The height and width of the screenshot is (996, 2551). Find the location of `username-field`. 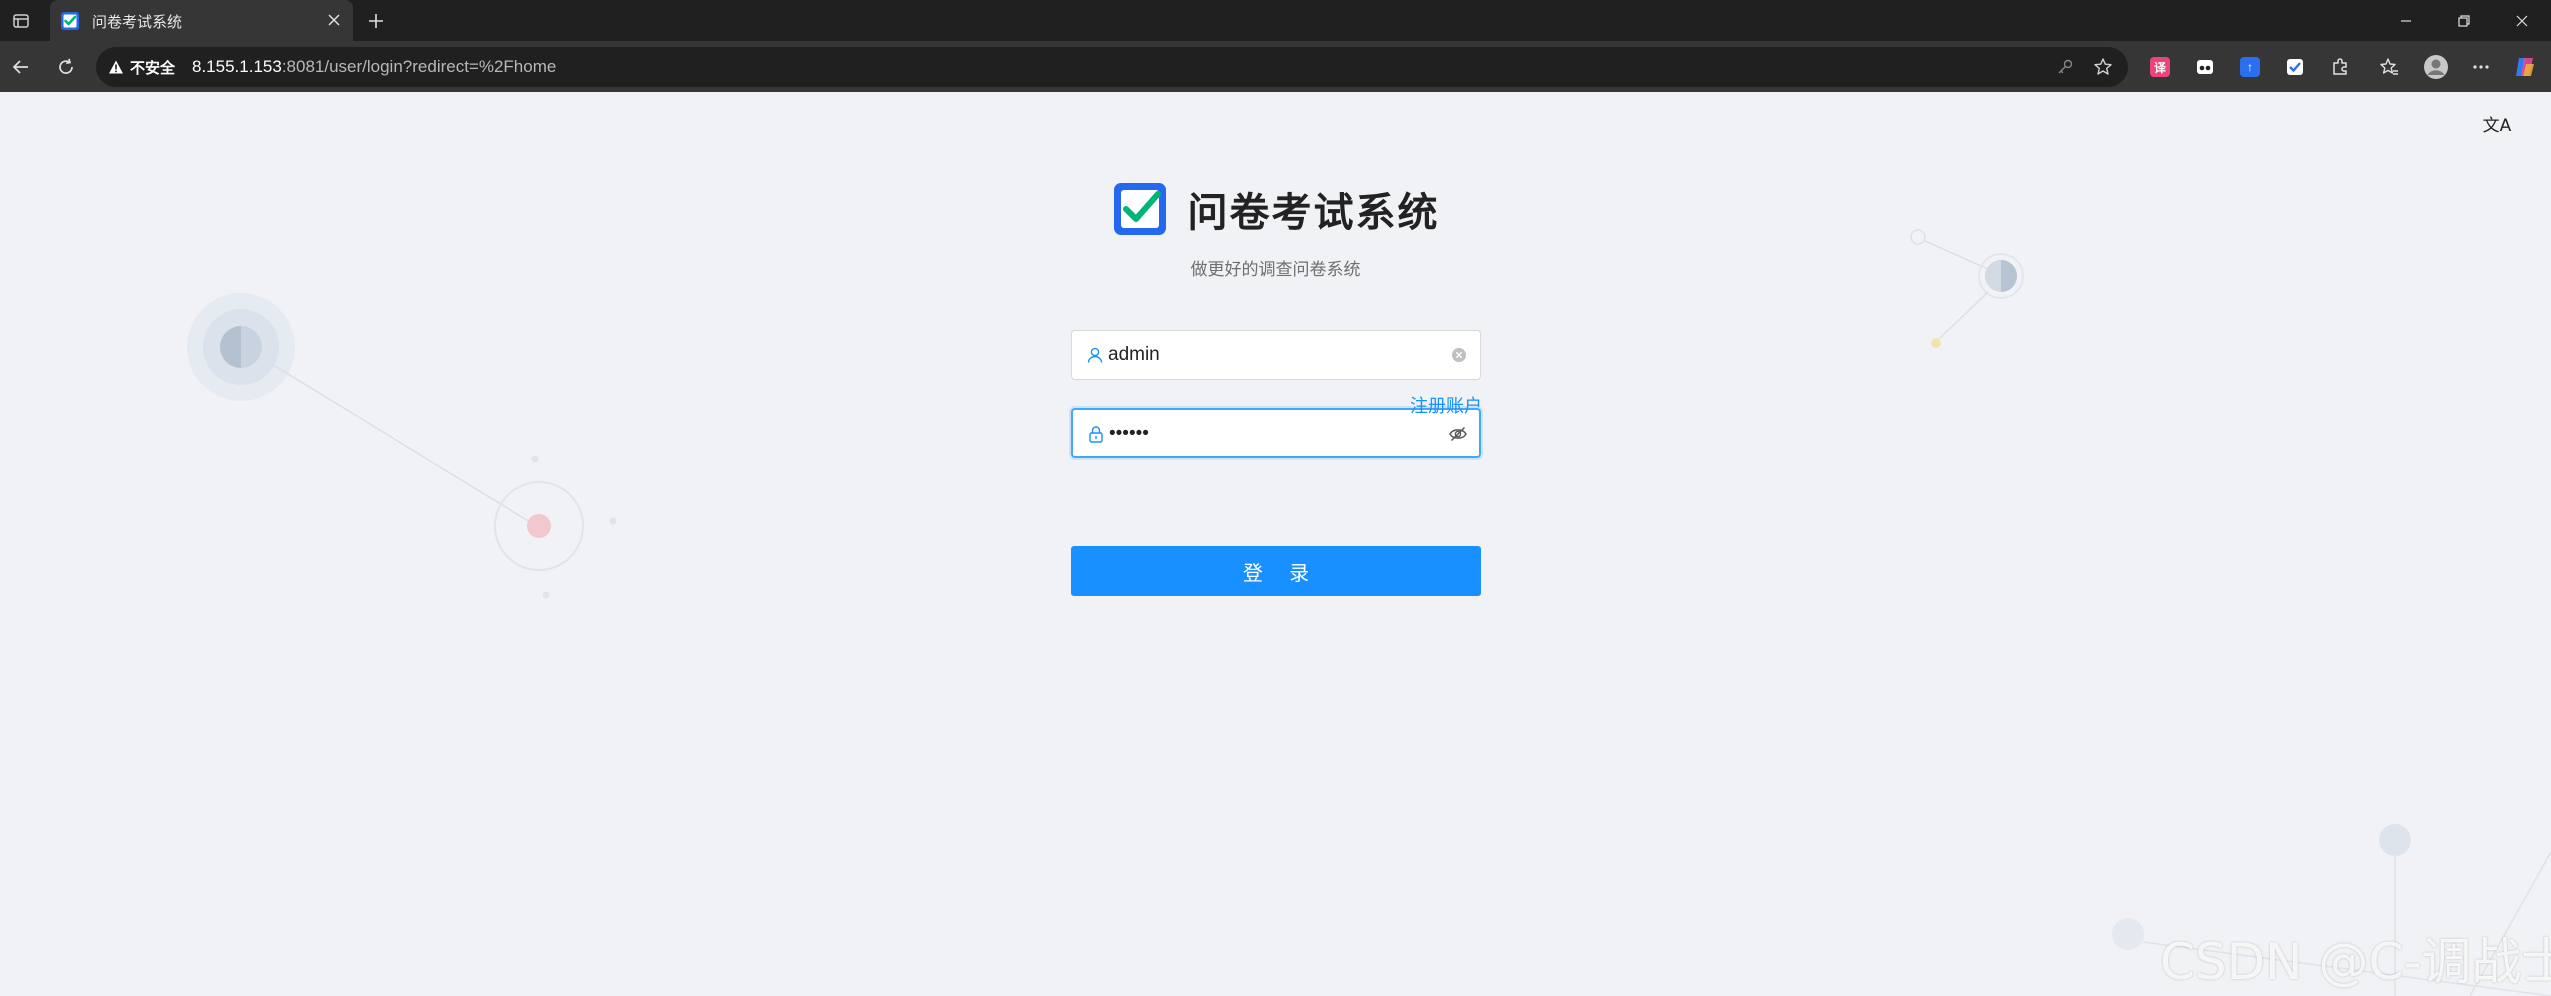

username-field is located at coordinates (1276, 355).